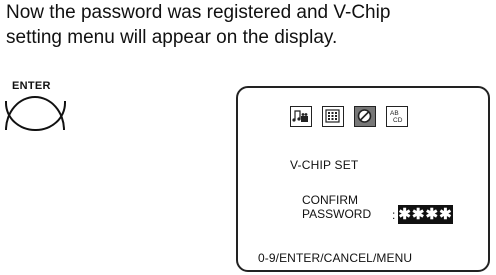  I want to click on svg-text: AB, so click(394, 113).